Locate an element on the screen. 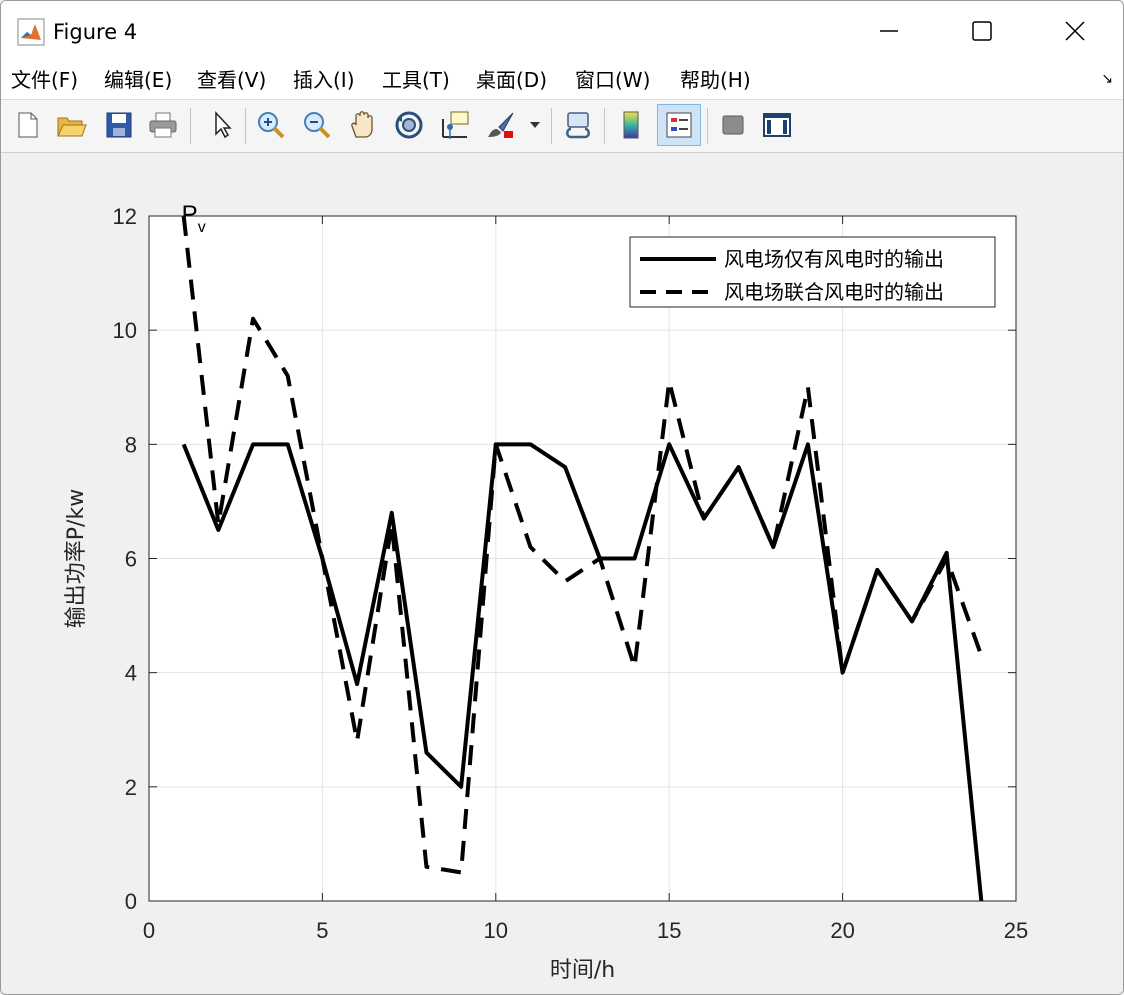 The height and width of the screenshot is (995, 1124). rotate-3d-button is located at coordinates (409, 125).